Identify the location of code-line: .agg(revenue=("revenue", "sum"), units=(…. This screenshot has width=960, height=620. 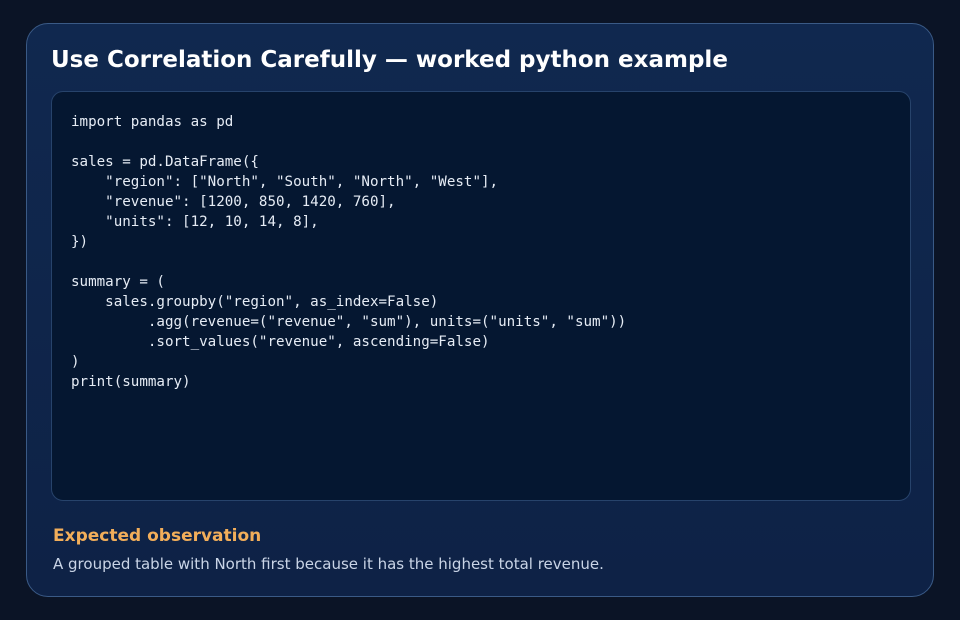
(349, 322).